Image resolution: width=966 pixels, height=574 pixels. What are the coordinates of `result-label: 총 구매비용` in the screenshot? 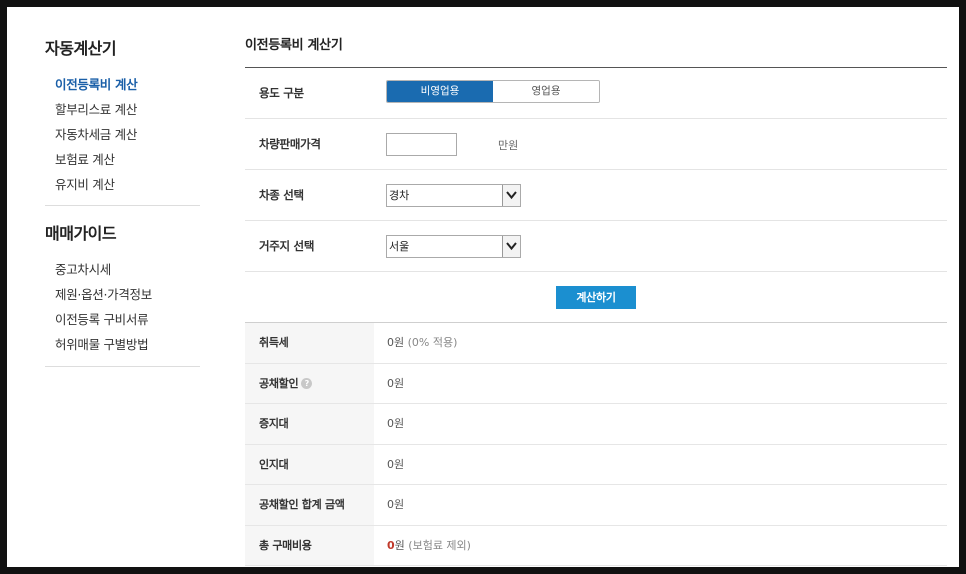 It's located at (309, 545).